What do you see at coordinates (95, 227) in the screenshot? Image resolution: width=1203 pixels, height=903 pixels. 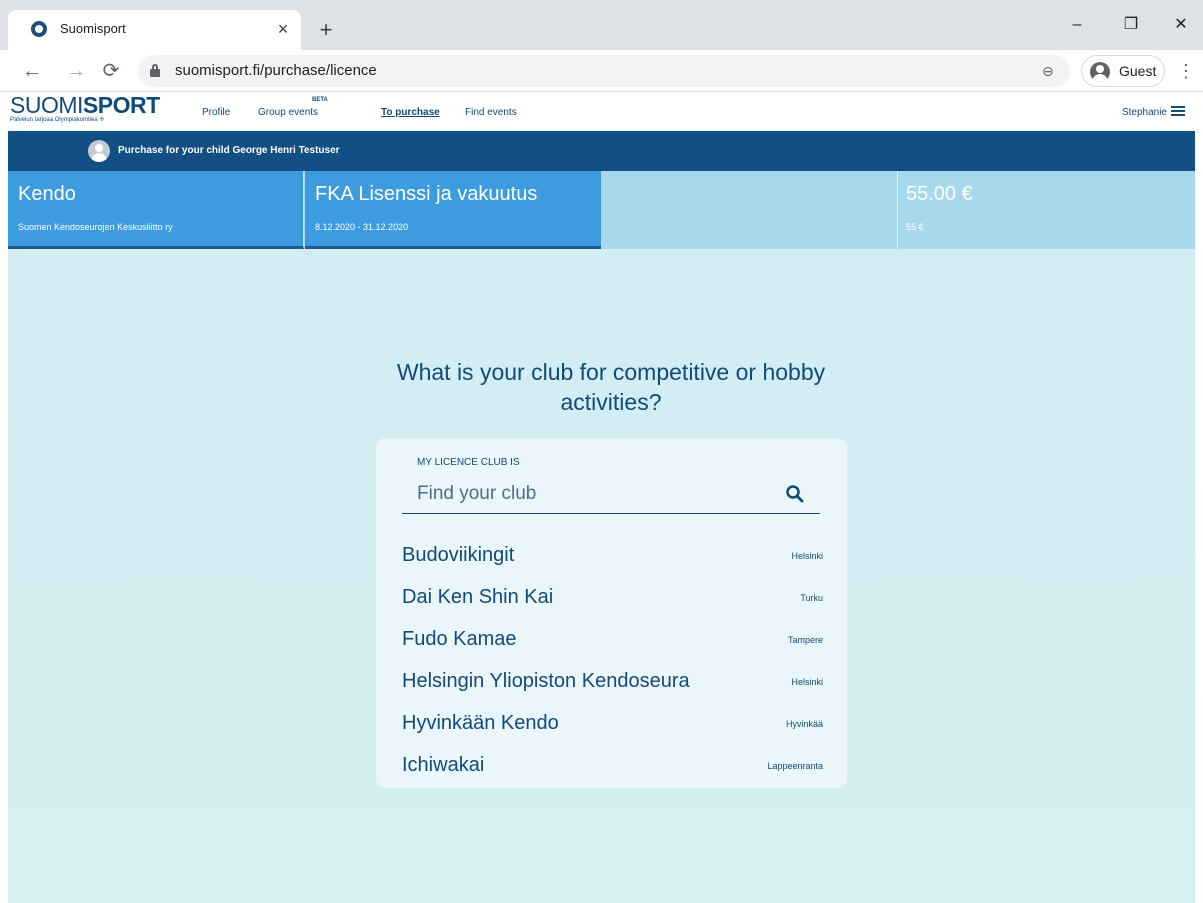 I see `federation-name: Suomen Kendoseurojen Keskusliitto ry` at bounding box center [95, 227].